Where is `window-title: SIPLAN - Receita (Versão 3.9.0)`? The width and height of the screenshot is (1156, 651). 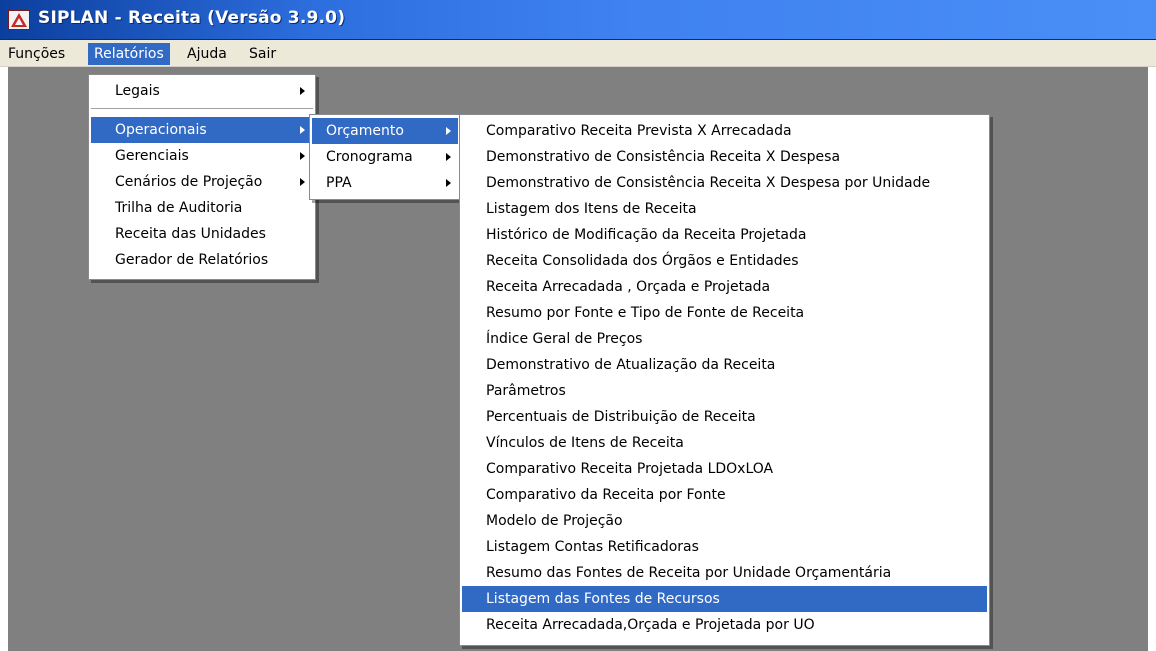 window-title: SIPLAN - Receita (Versão 3.9.0) is located at coordinates (192, 18).